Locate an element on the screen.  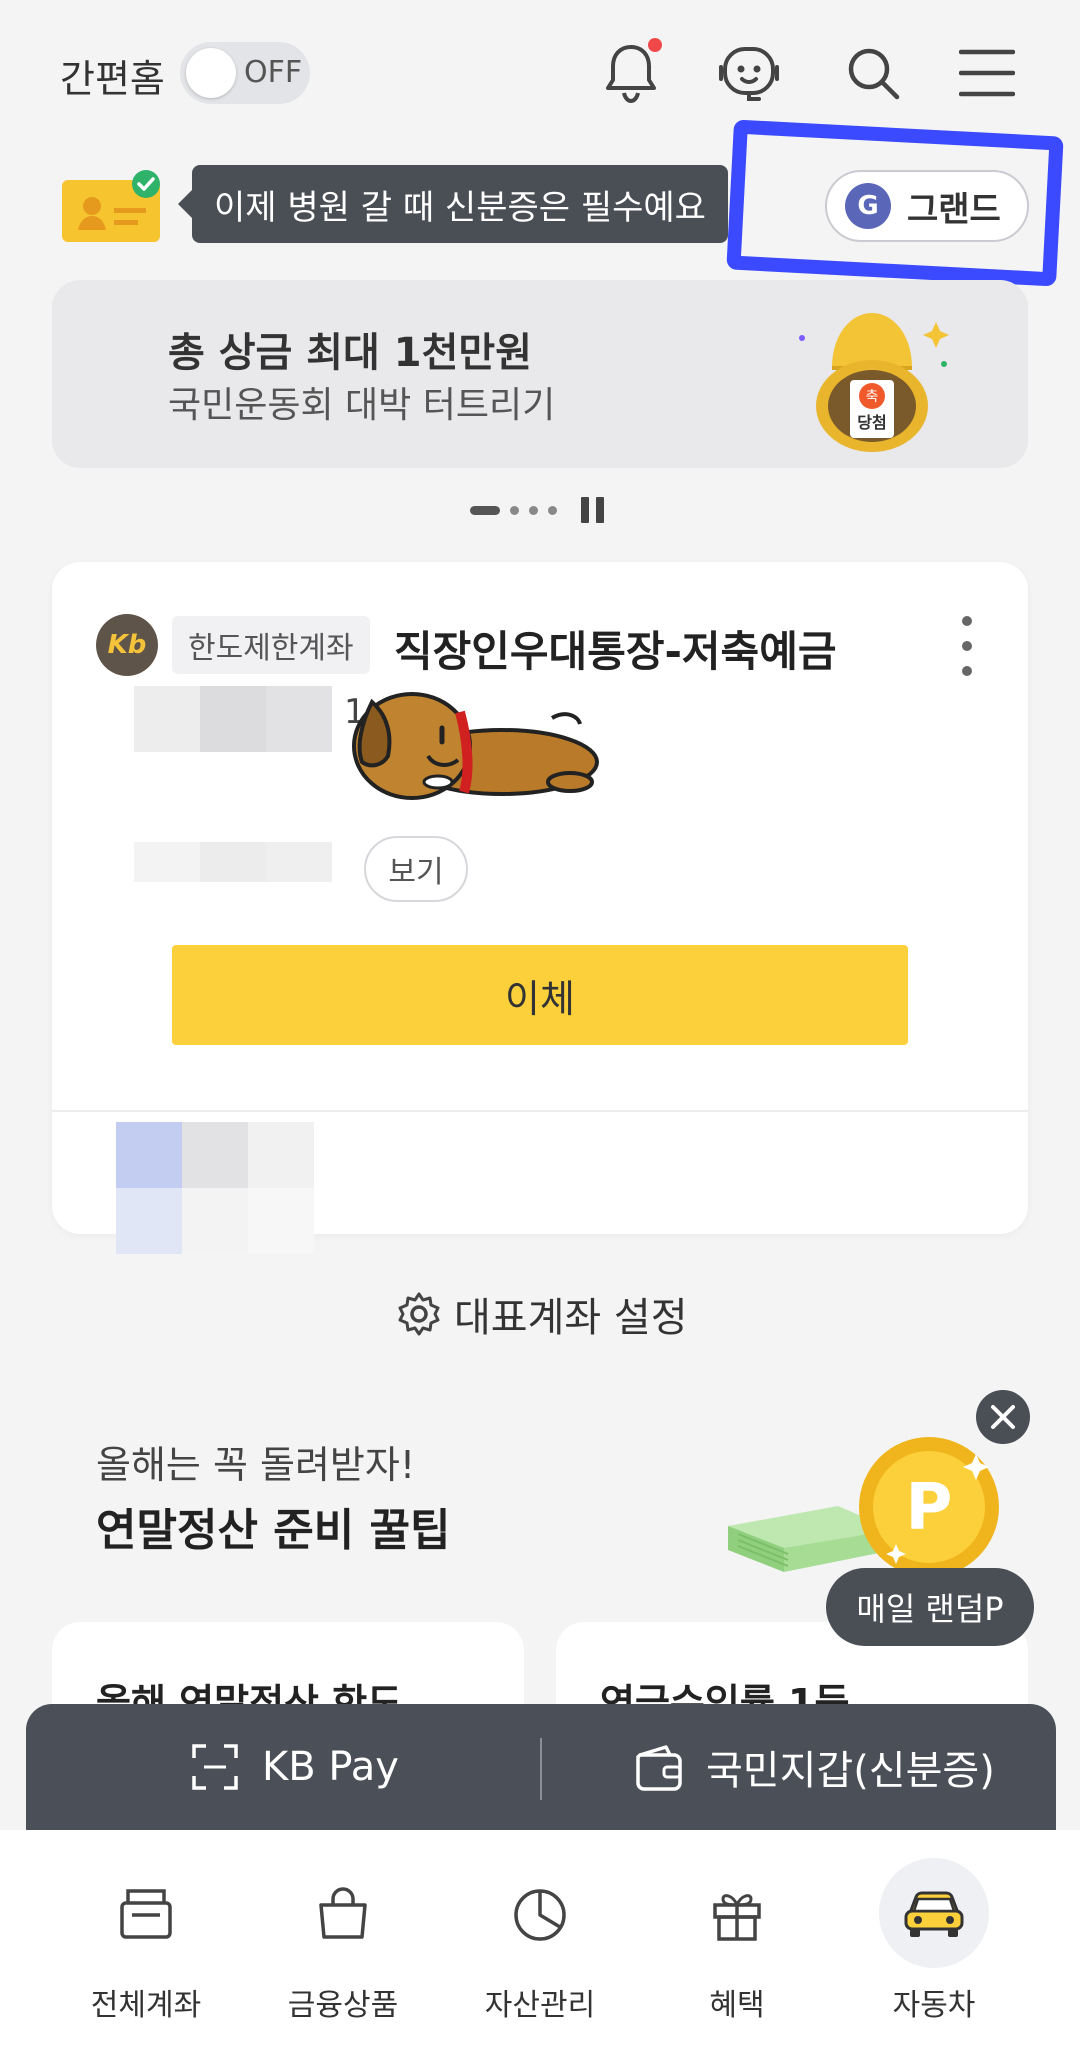
nav-asset-management: 자산관리 is located at coordinates (540, 1948).